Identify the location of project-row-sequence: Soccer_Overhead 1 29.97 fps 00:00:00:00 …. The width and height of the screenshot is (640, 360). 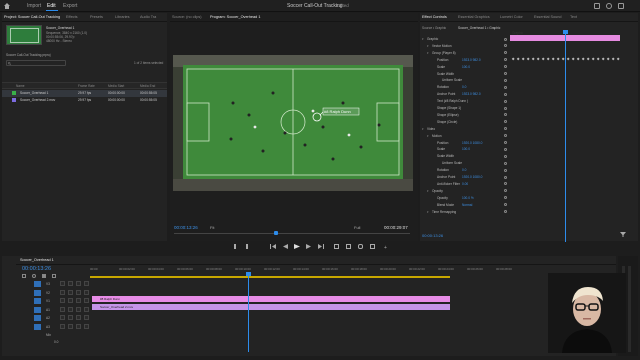
(84, 93).